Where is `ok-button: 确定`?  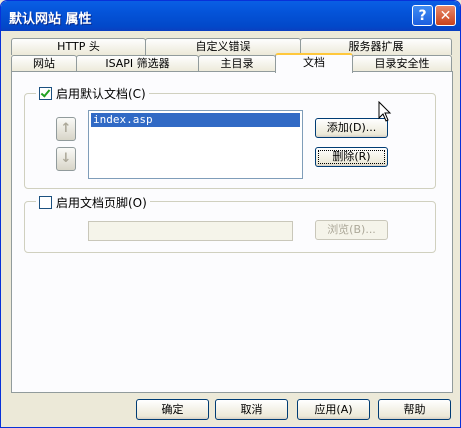
ok-button: 确定 is located at coordinates (172, 409).